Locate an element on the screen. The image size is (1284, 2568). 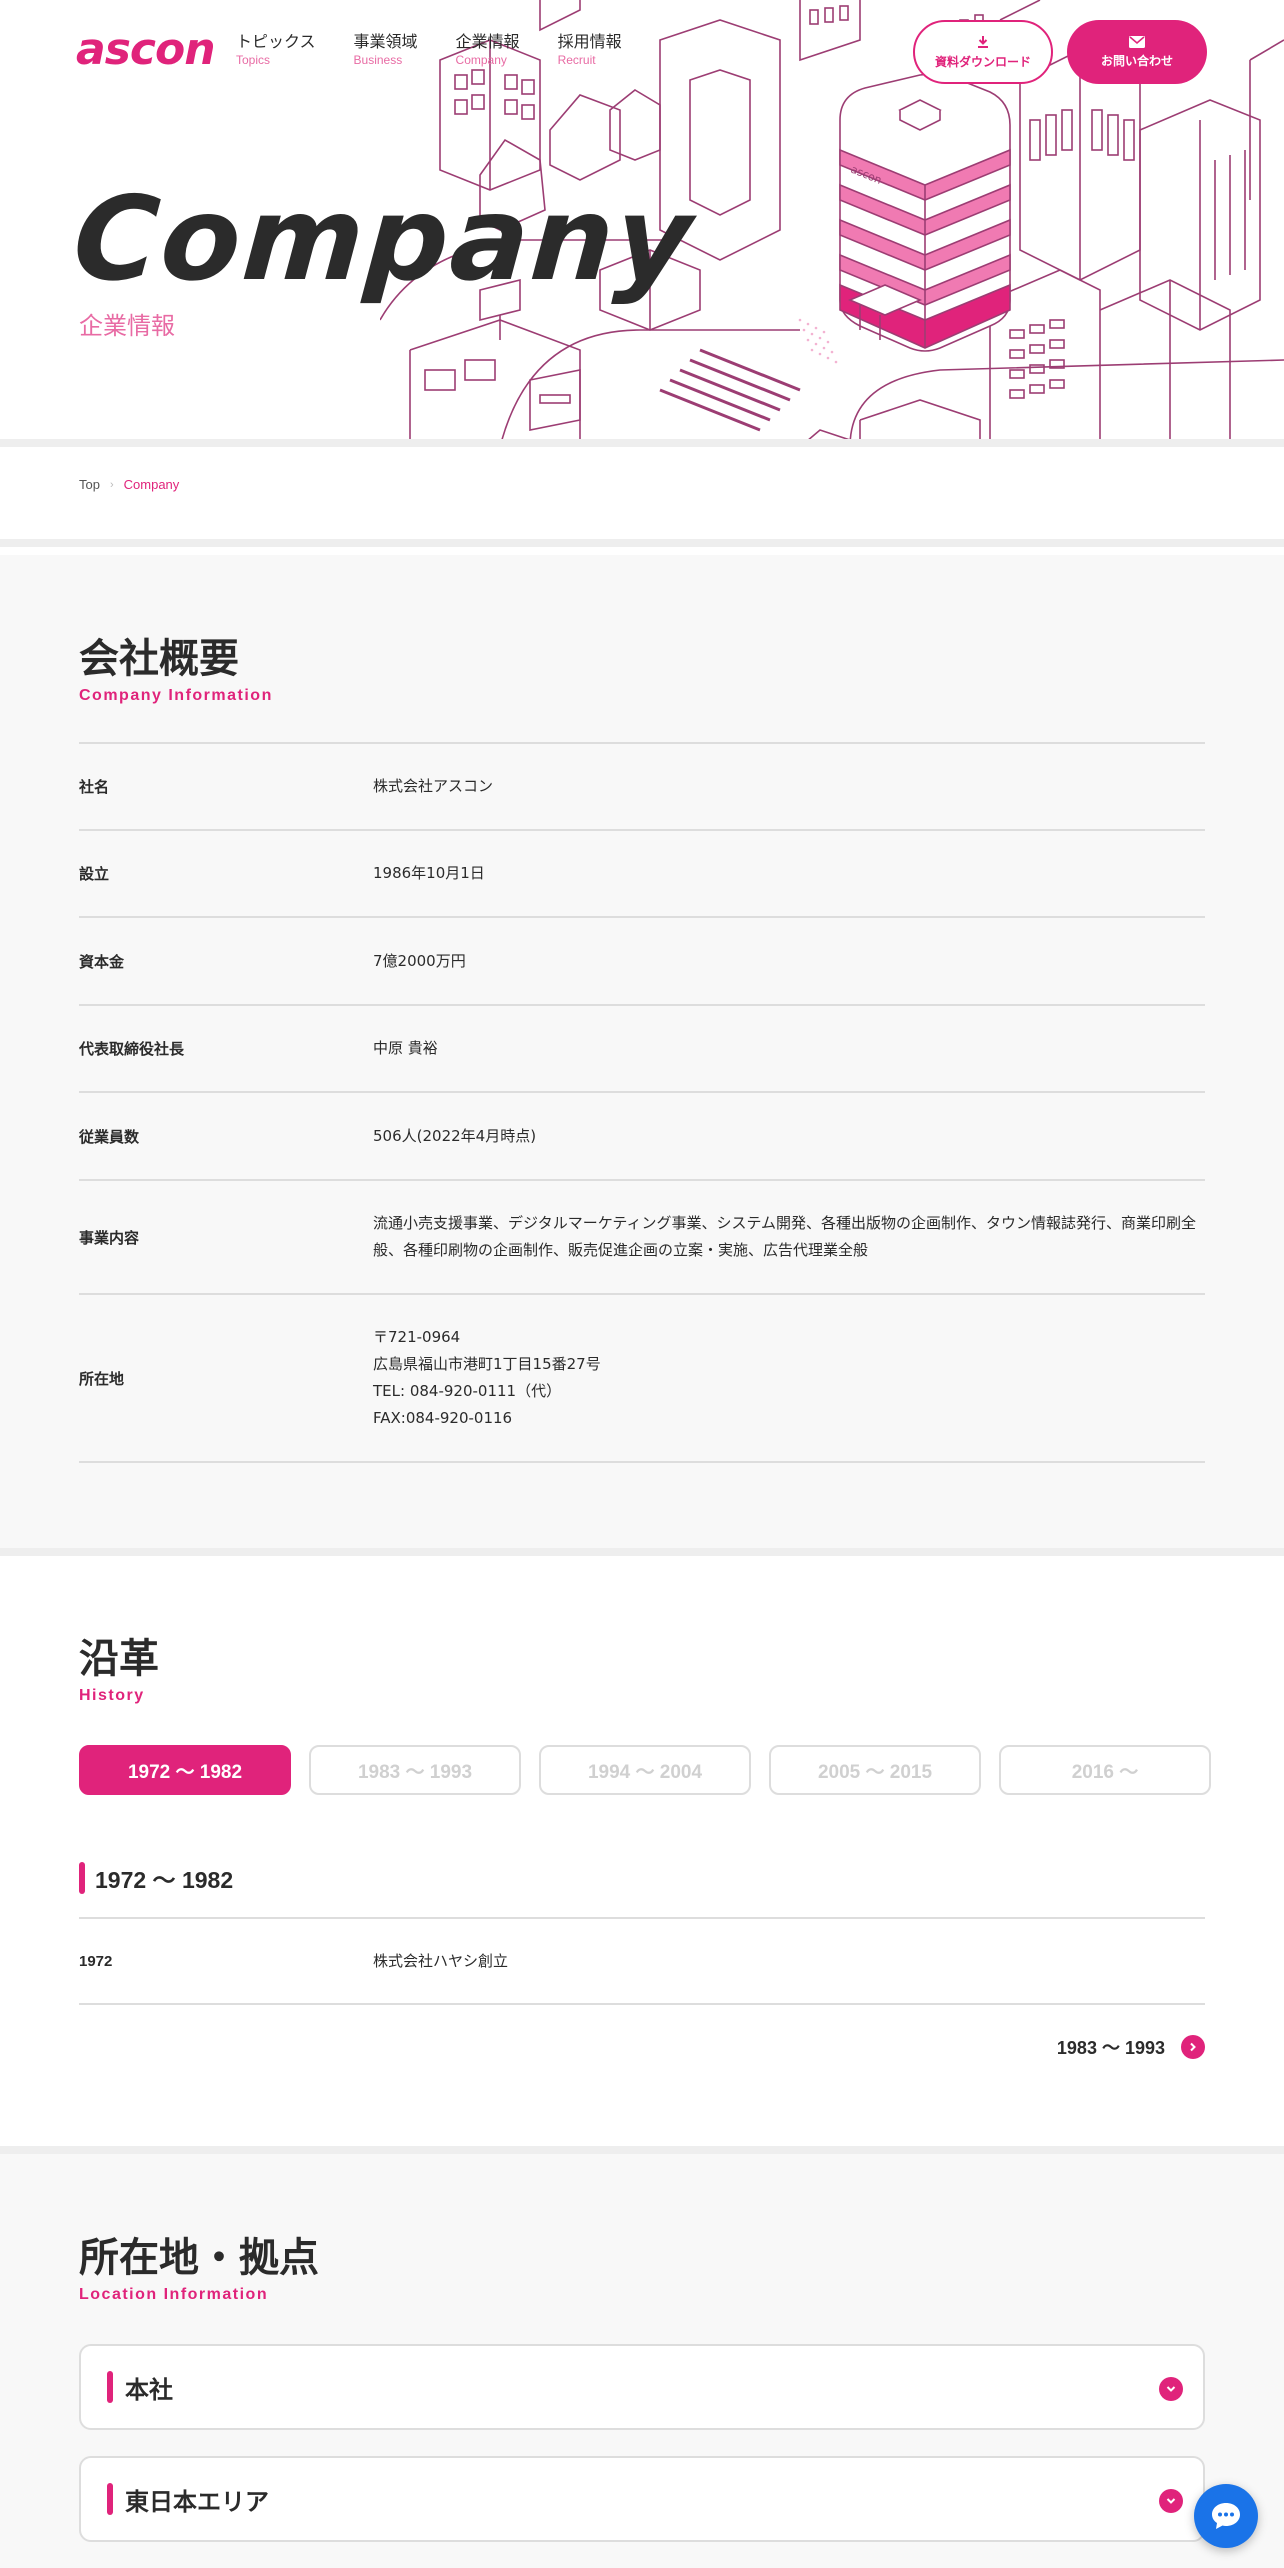
table-row: 1972 株式会社ハヤシ創立 is located at coordinates (642, 1961).